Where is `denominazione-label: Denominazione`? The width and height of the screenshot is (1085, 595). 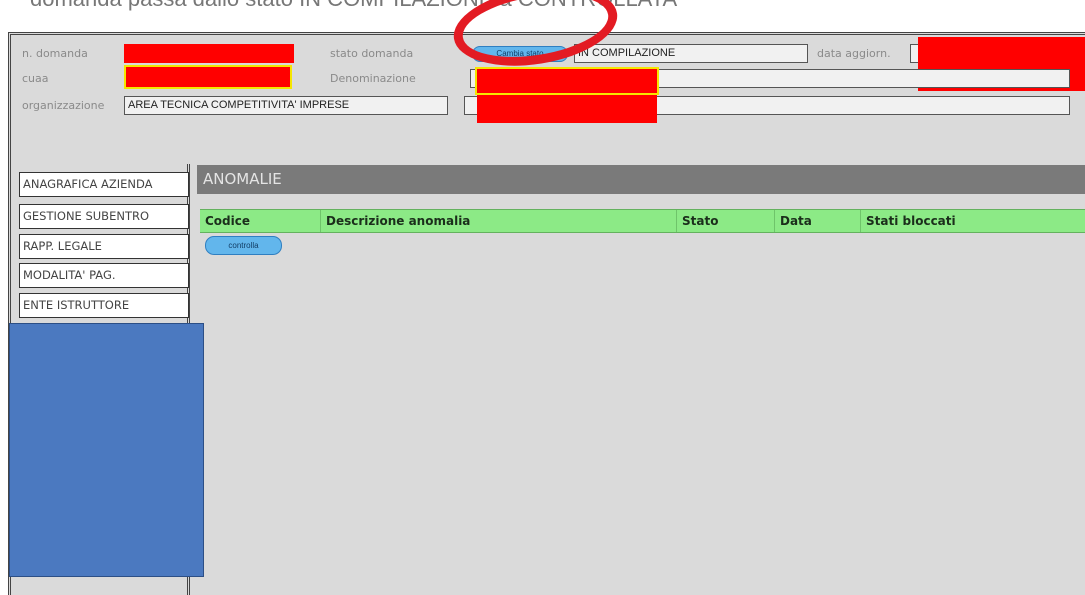
denominazione-label: Denominazione is located at coordinates (373, 78).